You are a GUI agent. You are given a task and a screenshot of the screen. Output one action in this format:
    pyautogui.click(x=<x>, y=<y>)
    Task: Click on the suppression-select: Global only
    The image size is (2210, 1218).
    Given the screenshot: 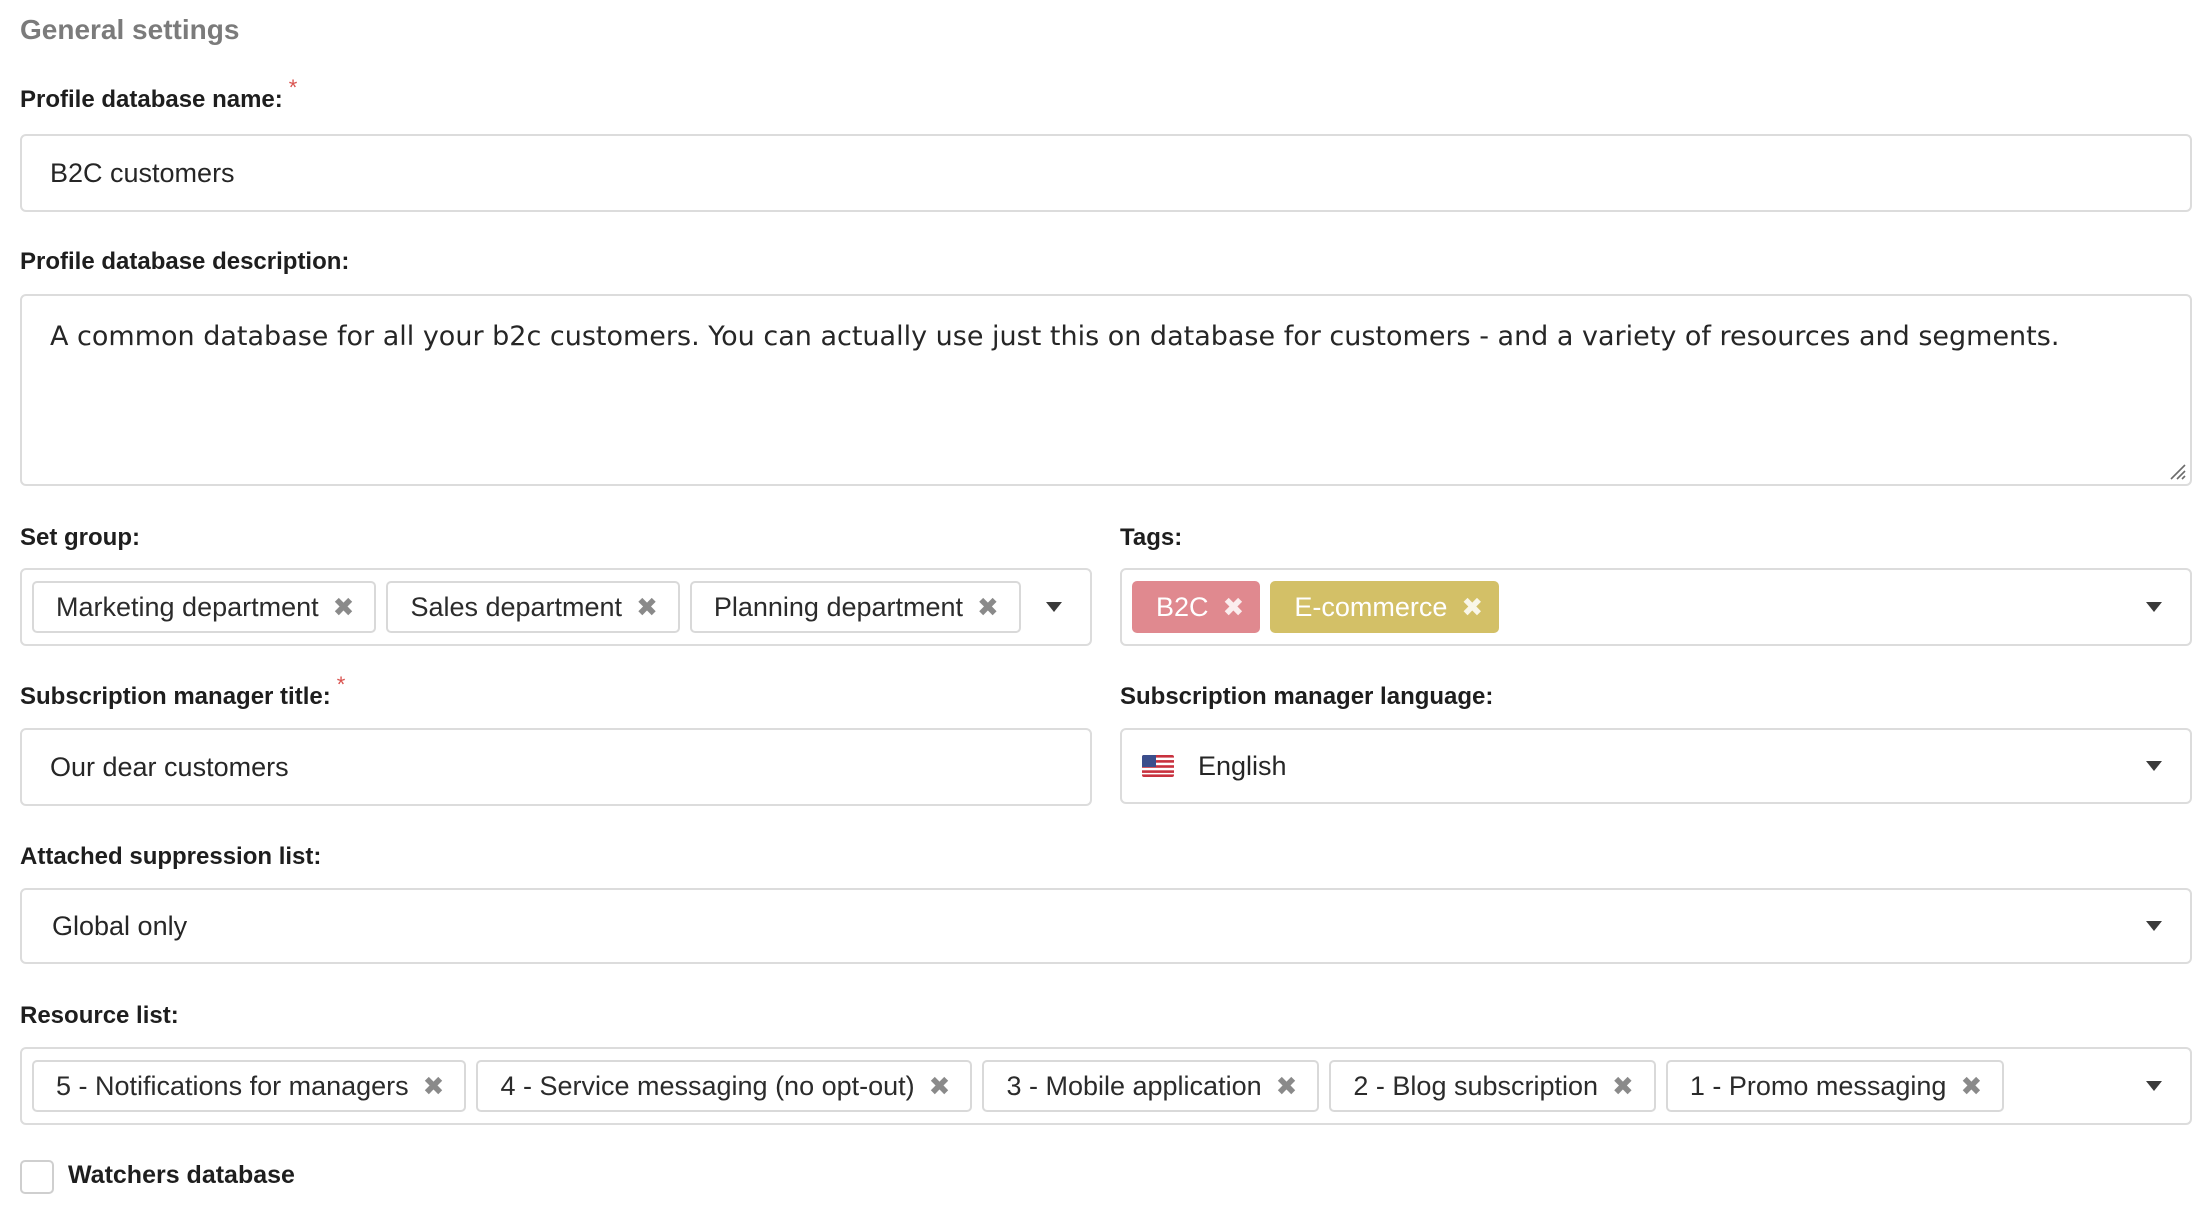 What is the action you would take?
    pyautogui.click(x=1106, y=926)
    